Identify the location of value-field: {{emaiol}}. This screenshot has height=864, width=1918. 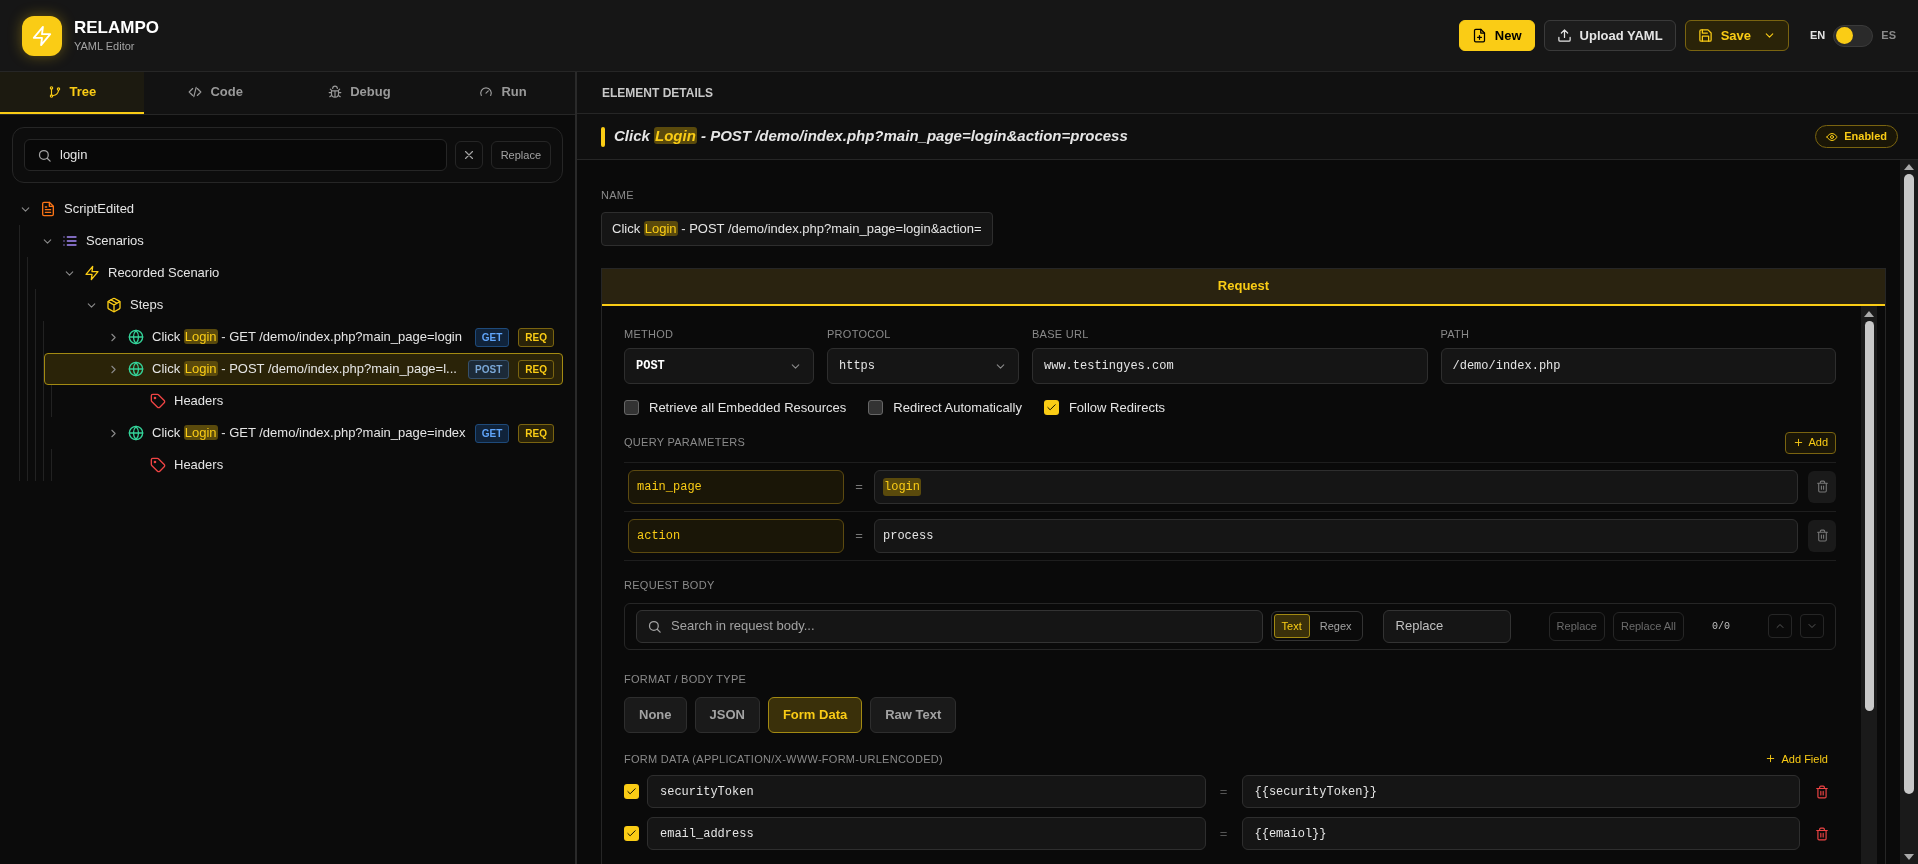
(1520, 833).